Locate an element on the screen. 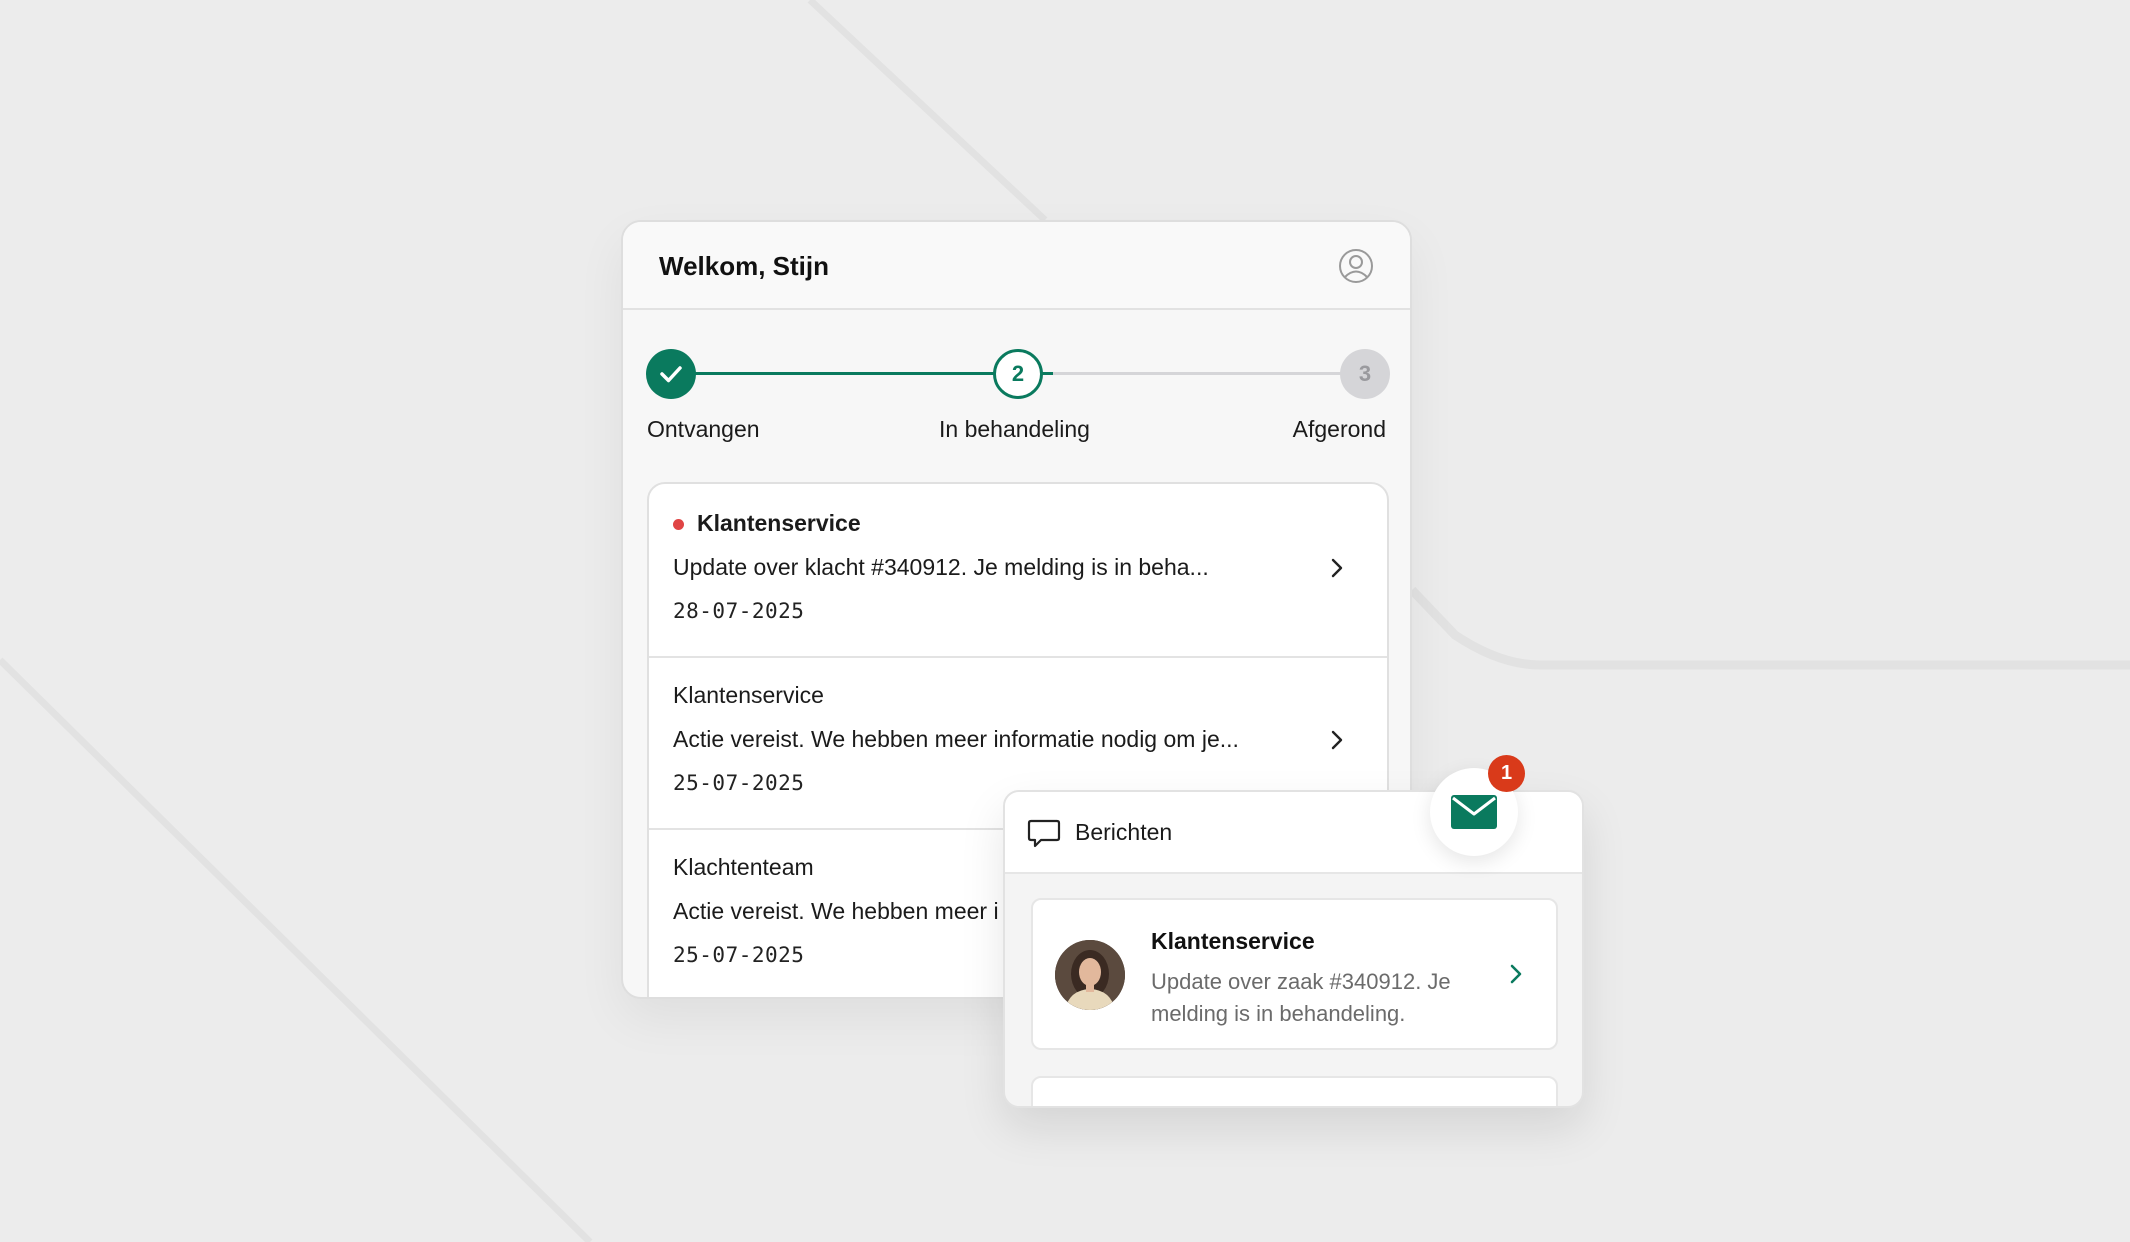 Image resolution: width=2130 pixels, height=1242 pixels. notification-badge: 1 is located at coordinates (1506, 773).